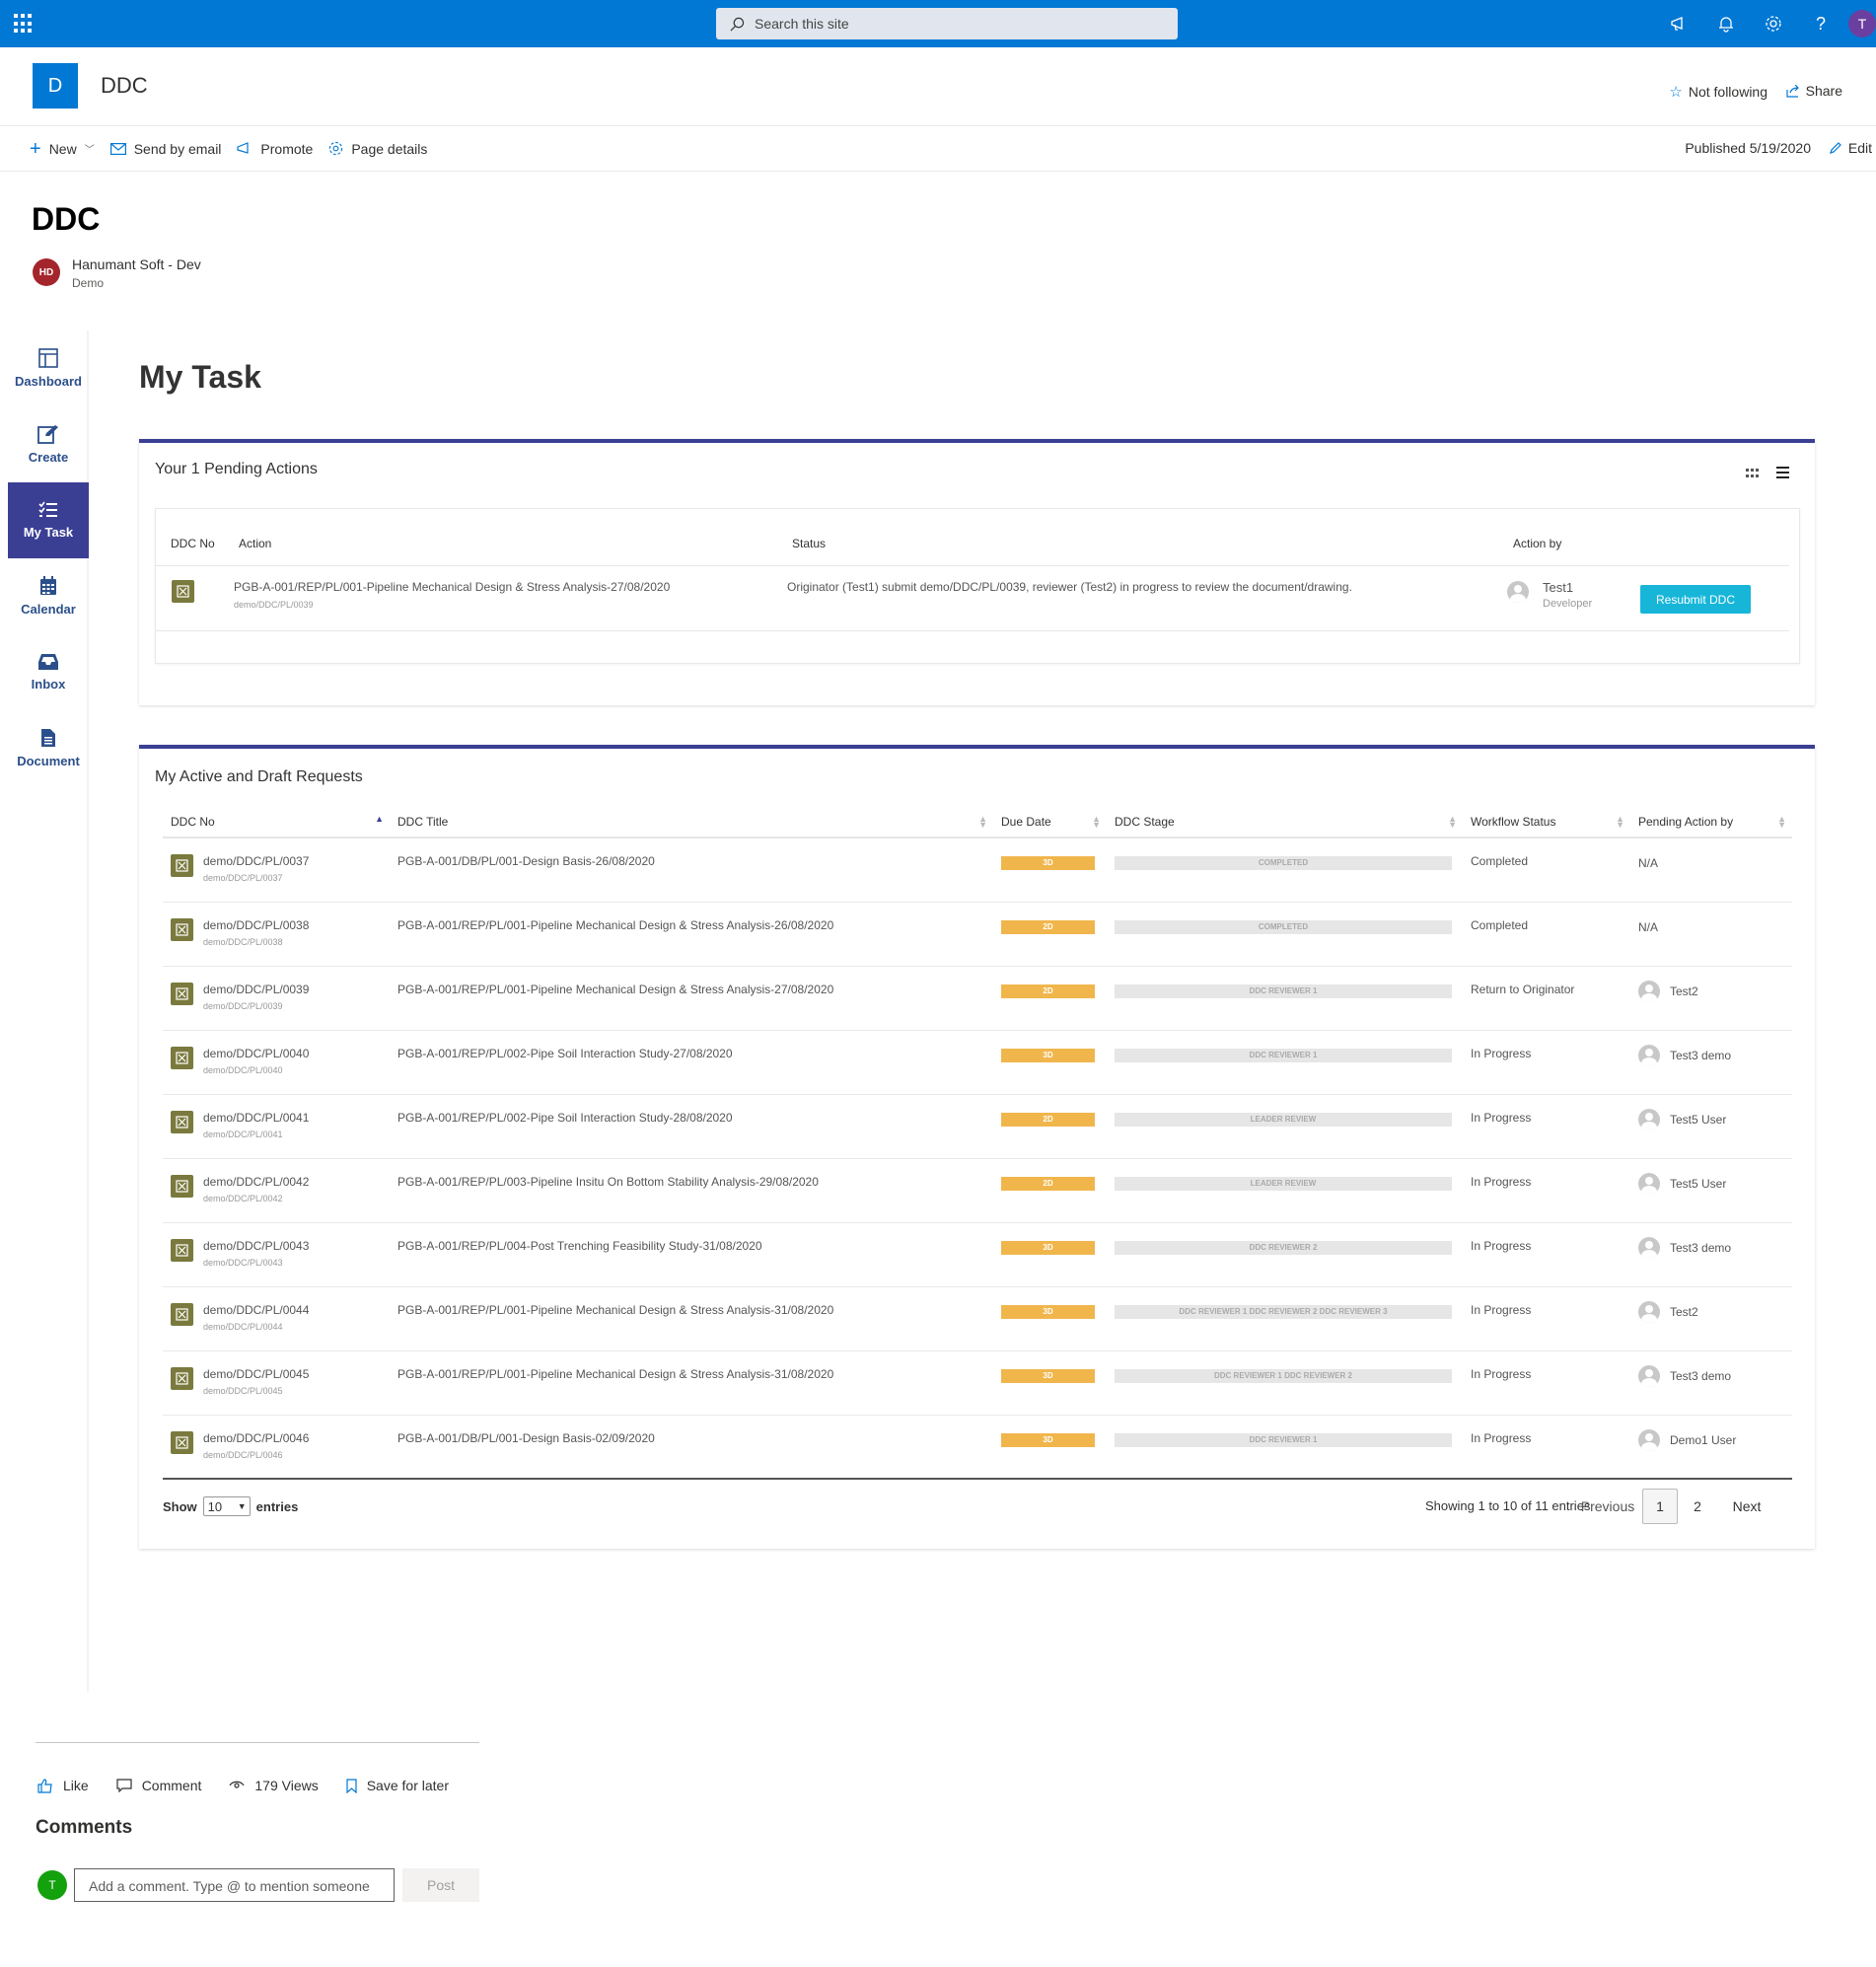 The height and width of the screenshot is (1967, 1876). I want to click on grid-view-icon, so click(1752, 472).